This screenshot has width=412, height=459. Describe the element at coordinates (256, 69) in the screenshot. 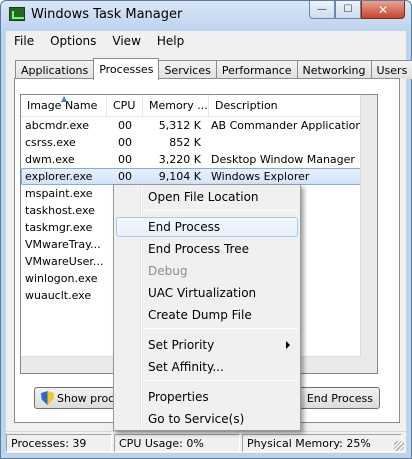

I see `tab-performance: Performance` at that location.